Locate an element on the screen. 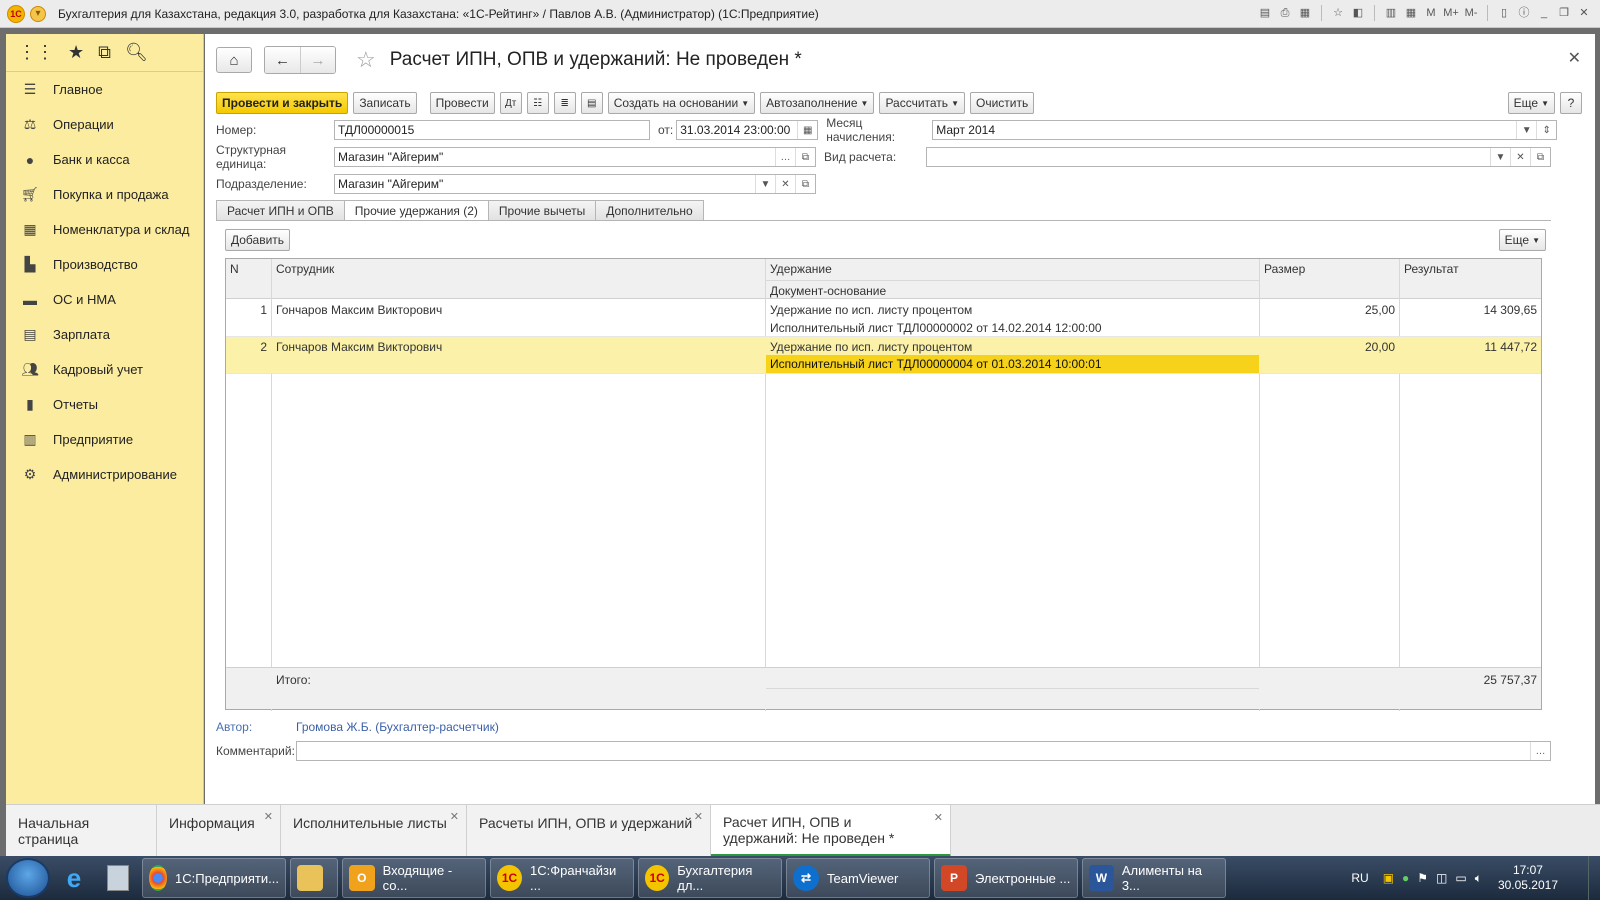 The height and width of the screenshot is (900, 1600). col-deduction: Удержание is located at coordinates (801, 269).